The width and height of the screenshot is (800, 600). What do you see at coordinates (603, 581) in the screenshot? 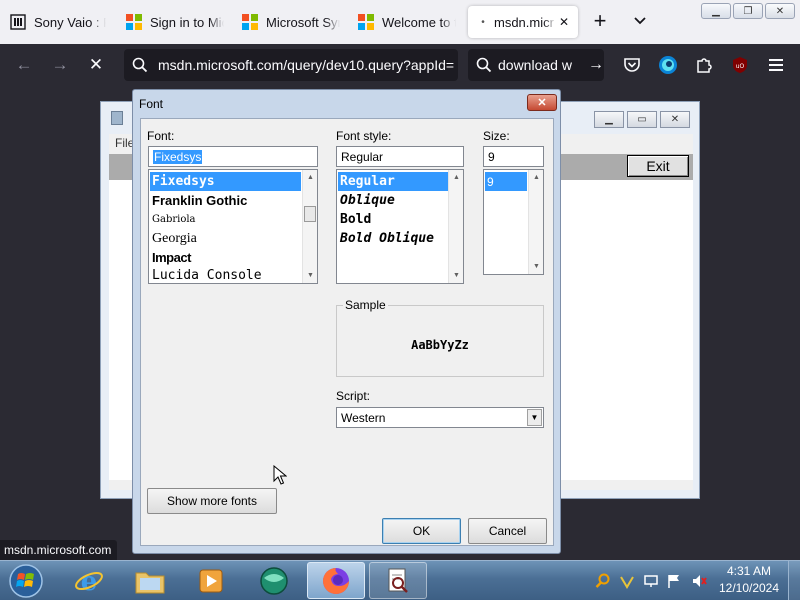
I see `tray-search-icon` at bounding box center [603, 581].